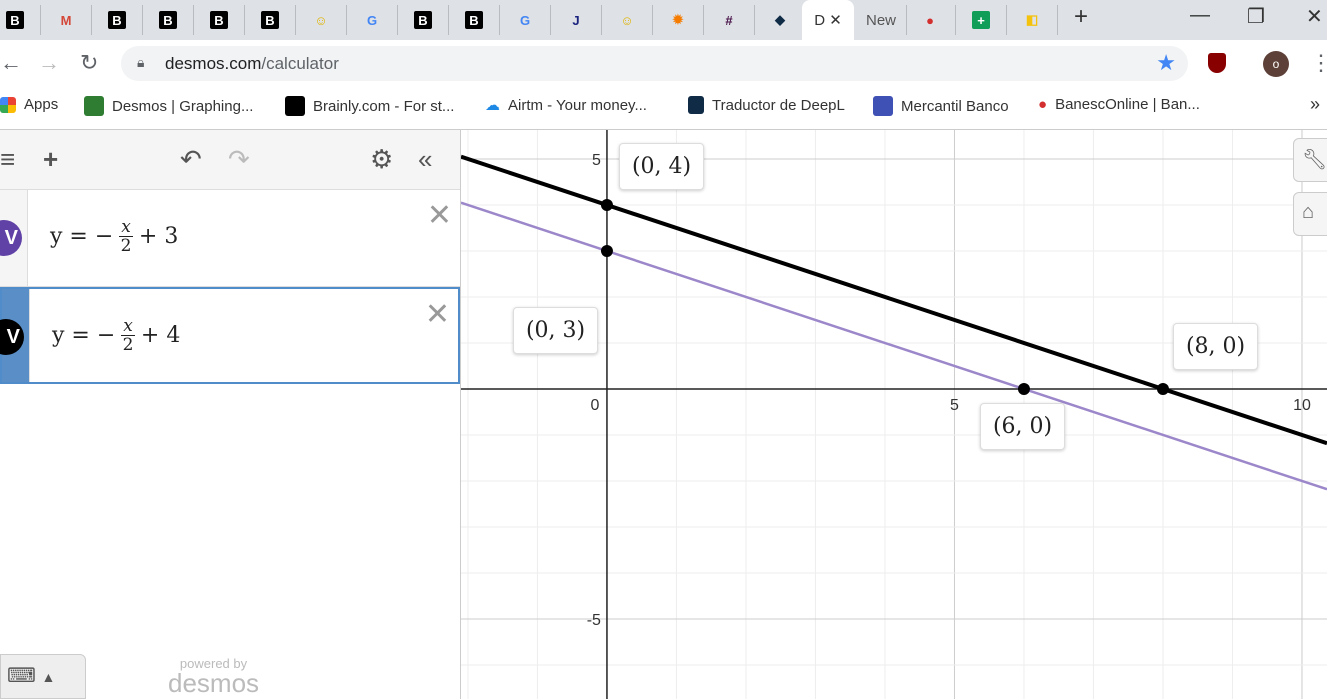  I want to click on expression-lhs: y = −, so click(84, 335).